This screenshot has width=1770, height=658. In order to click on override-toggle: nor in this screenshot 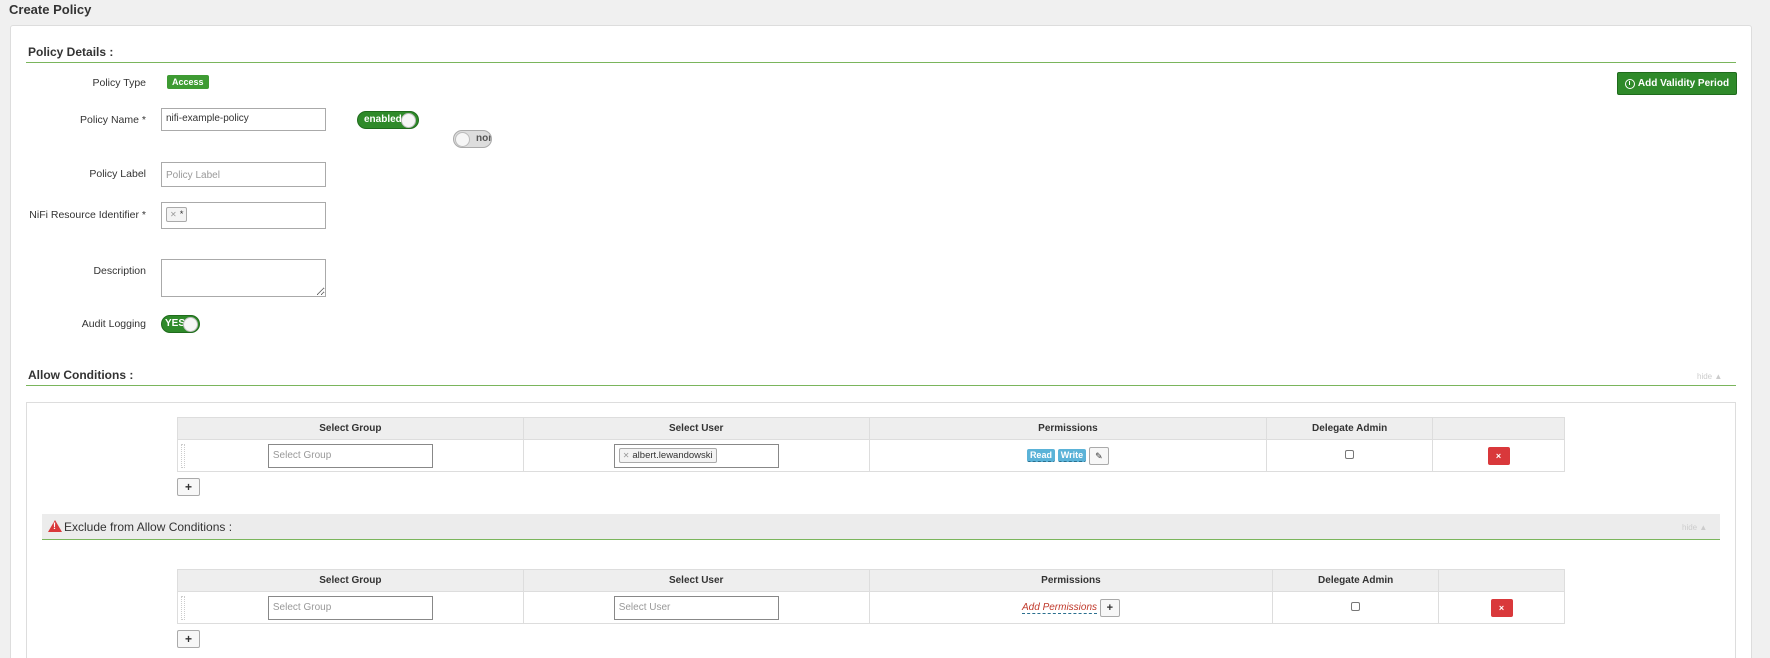, I will do `click(472, 139)`.